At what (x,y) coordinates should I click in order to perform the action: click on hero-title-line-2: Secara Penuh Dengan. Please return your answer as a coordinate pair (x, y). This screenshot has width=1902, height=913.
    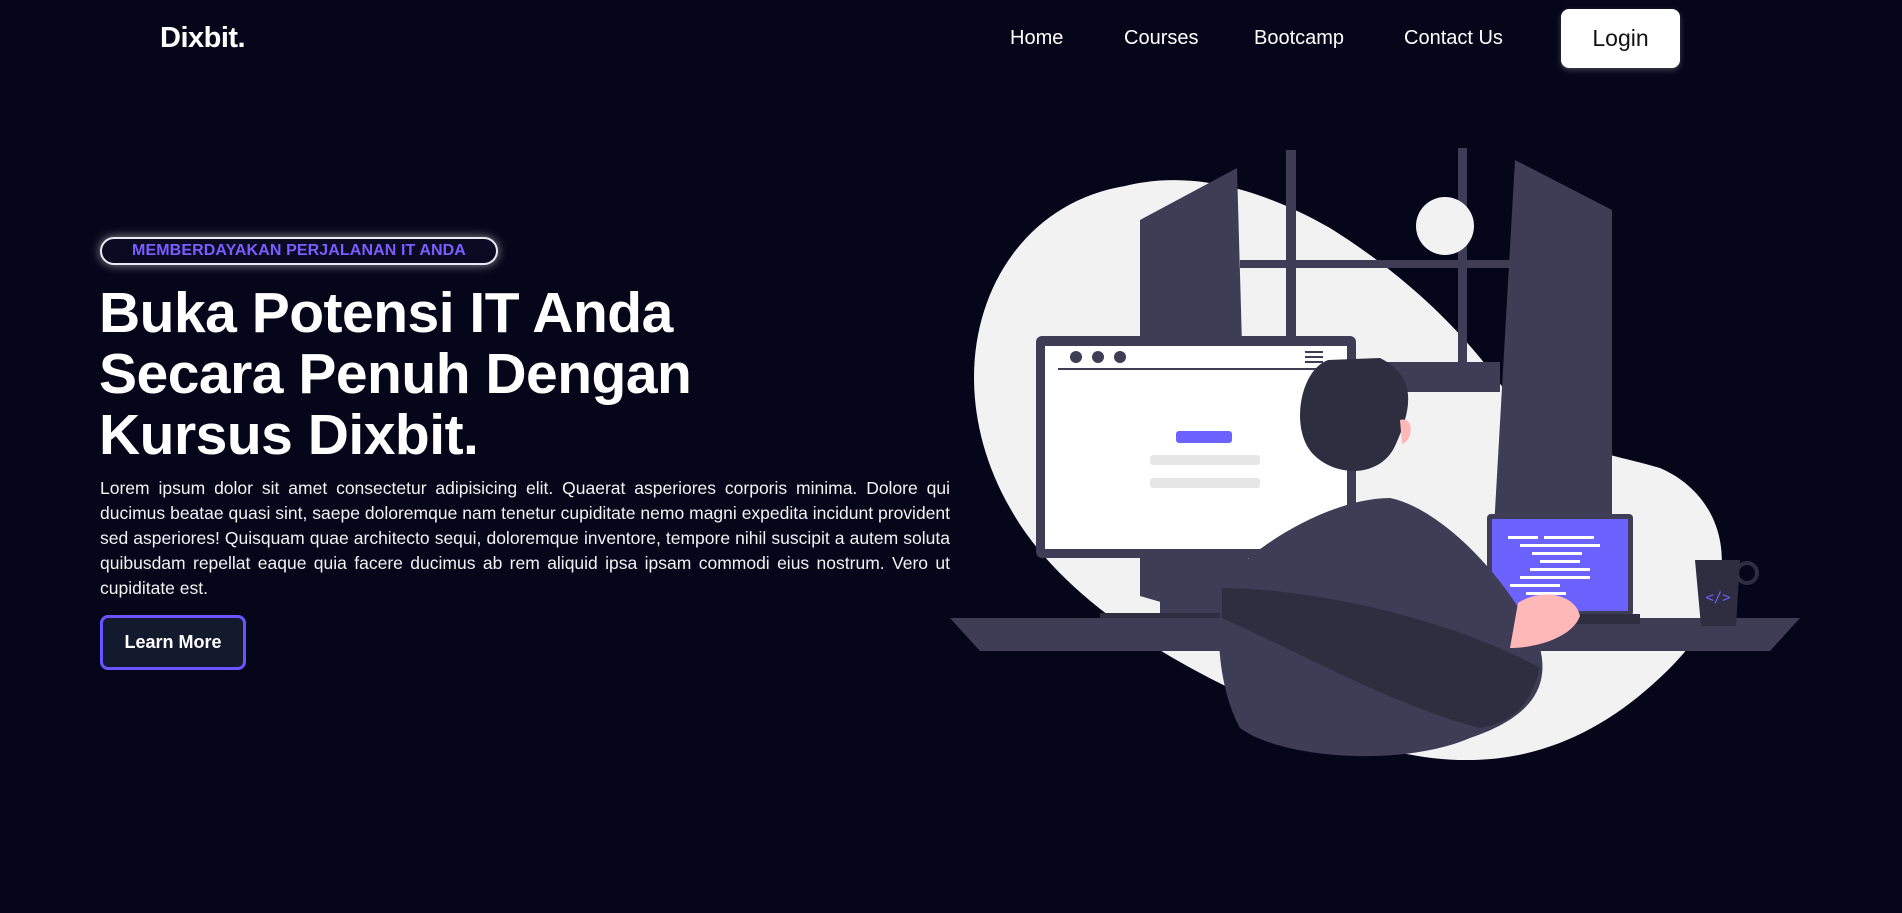
    Looking at the image, I should click on (395, 374).